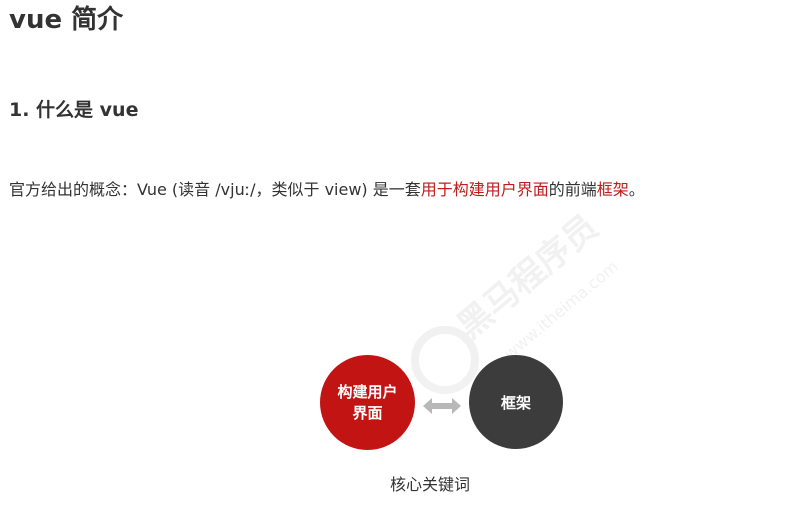  I want to click on page-title: vue 简介, so click(66, 20).